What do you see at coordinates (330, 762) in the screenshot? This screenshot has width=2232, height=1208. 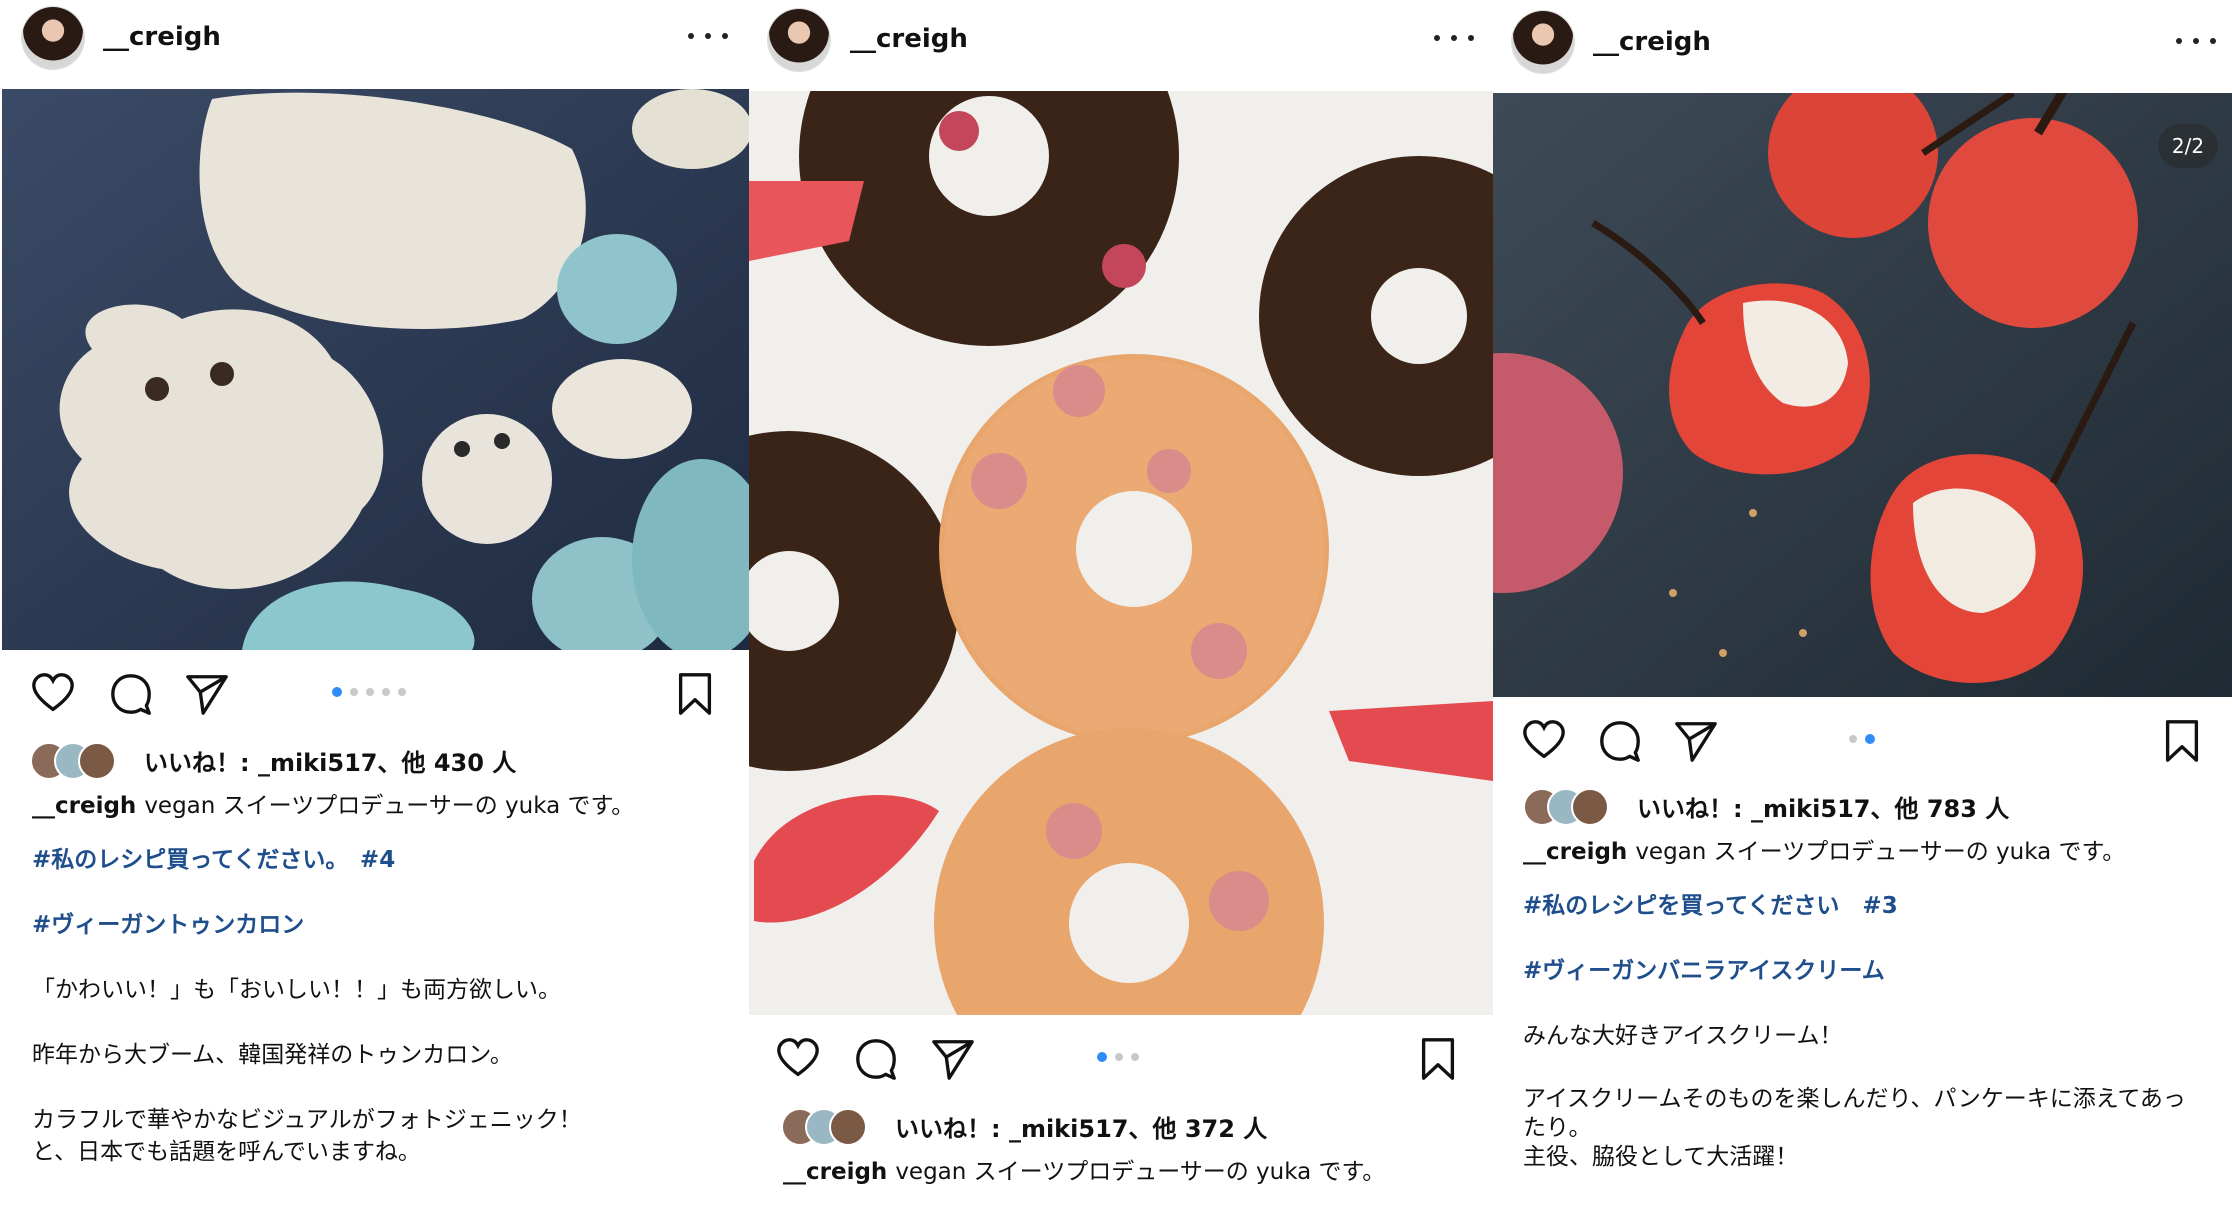 I see `likes-count: いいね！: _miki517、他 430 人` at bounding box center [330, 762].